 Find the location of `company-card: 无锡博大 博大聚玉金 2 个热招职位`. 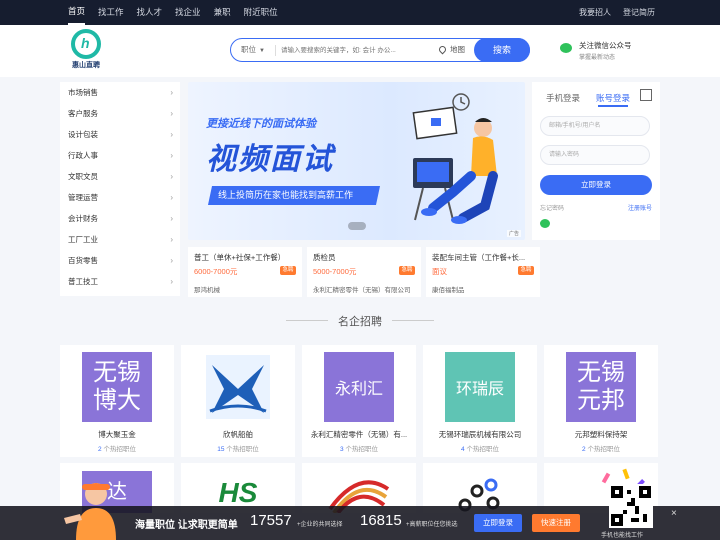

company-card: 无锡博大 博大聚玉金 2 个热招职位 is located at coordinates (117, 401).